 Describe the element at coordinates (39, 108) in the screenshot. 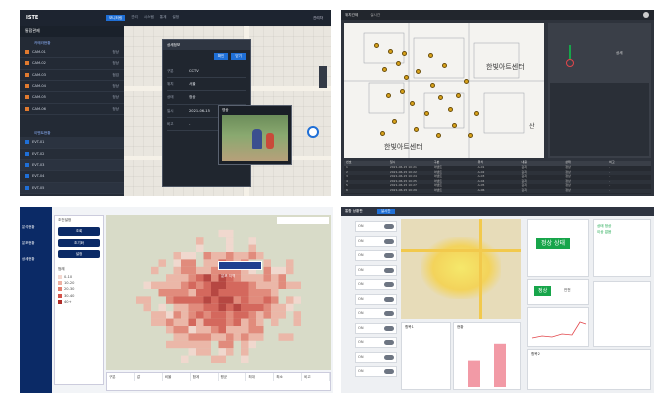

I see `camera-name: CAM-06` at that location.